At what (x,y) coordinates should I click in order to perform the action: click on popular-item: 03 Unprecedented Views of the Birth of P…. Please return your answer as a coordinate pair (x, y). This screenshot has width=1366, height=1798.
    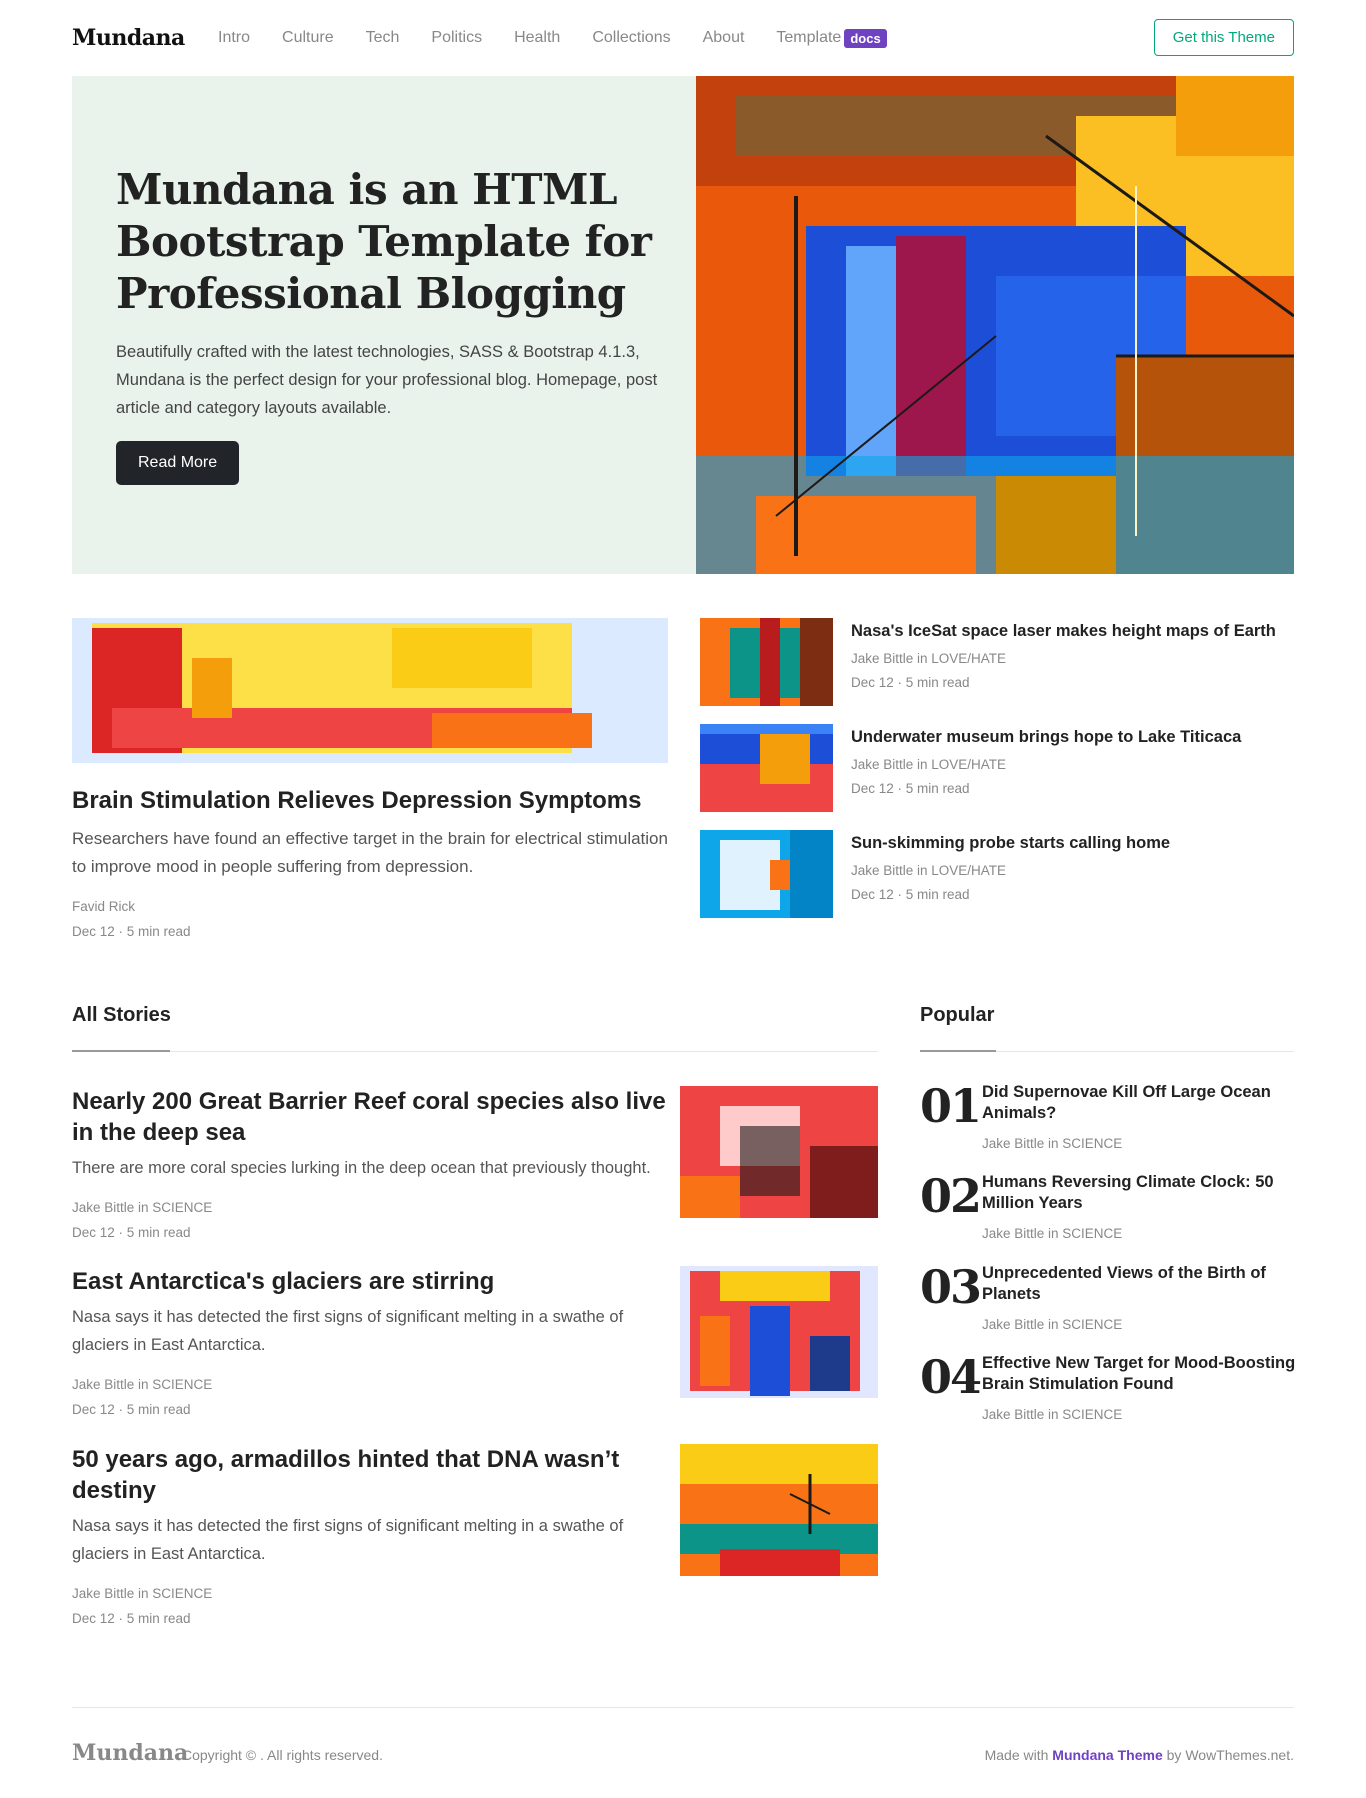
    Looking at the image, I should click on (1107, 1298).